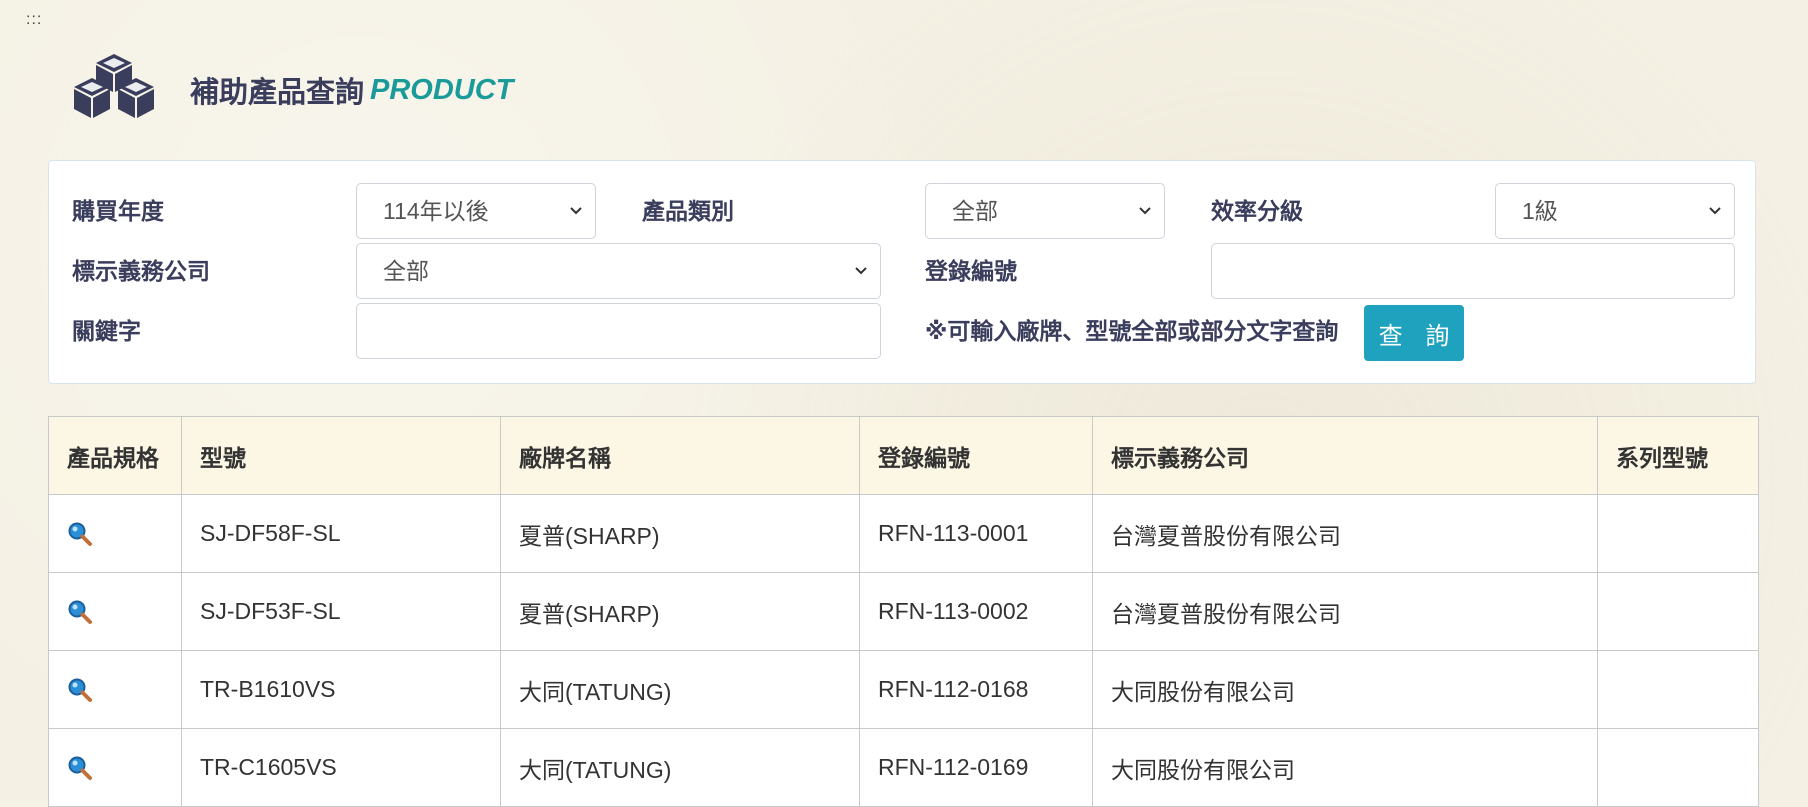 The image size is (1808, 807). Describe the element at coordinates (141, 271) in the screenshot. I see `labeling-company-label: 標示義務公司` at that location.